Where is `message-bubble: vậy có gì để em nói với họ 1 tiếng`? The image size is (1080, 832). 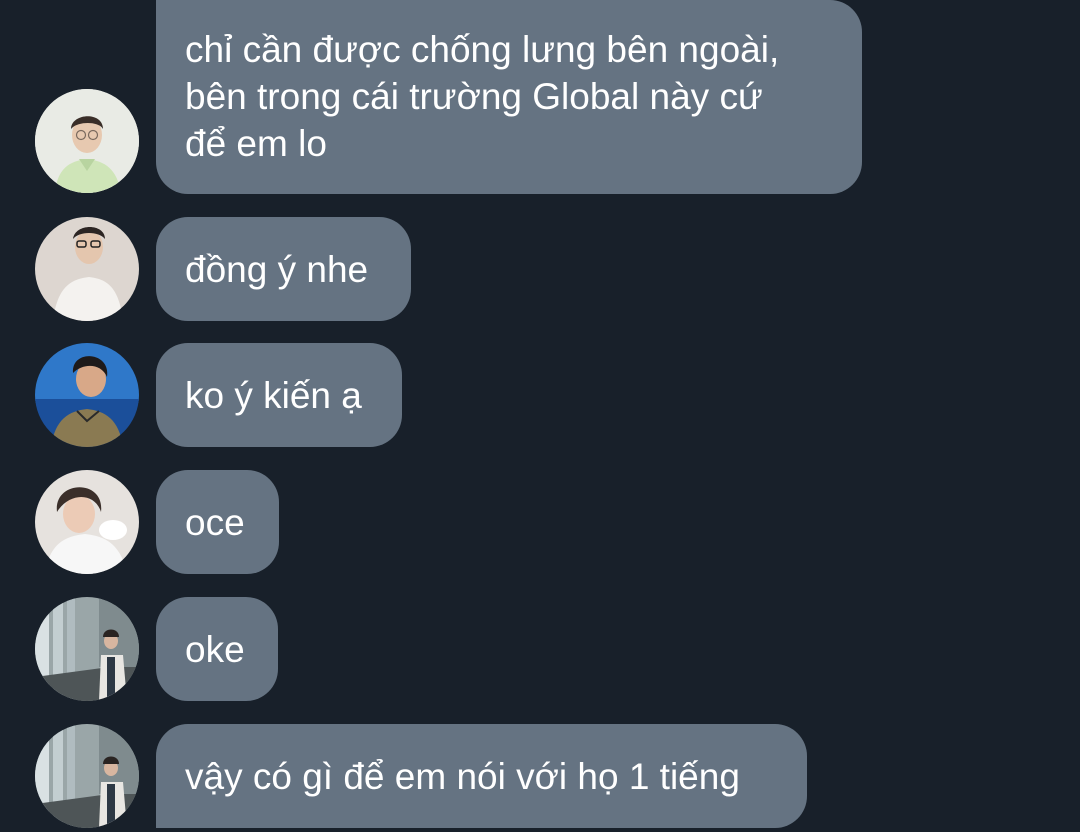 message-bubble: vậy có gì để em nói với họ 1 tiếng is located at coordinates (481, 776).